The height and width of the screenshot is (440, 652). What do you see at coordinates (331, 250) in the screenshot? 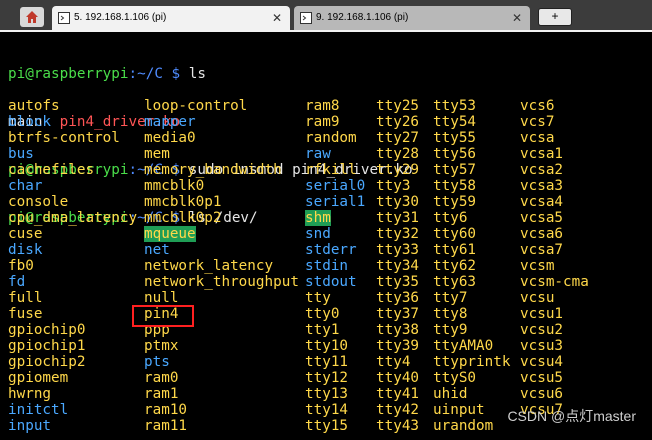
I see `dev-entry: stderr` at bounding box center [331, 250].